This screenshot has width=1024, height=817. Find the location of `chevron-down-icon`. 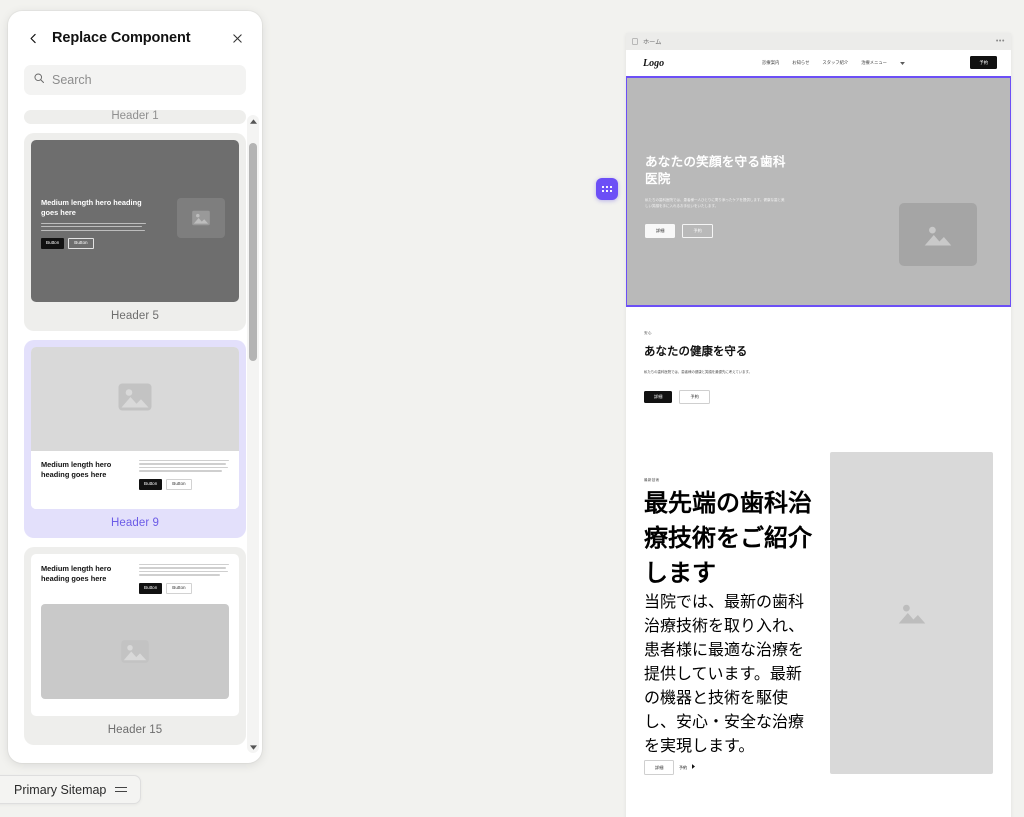

chevron-down-icon is located at coordinates (902, 63).